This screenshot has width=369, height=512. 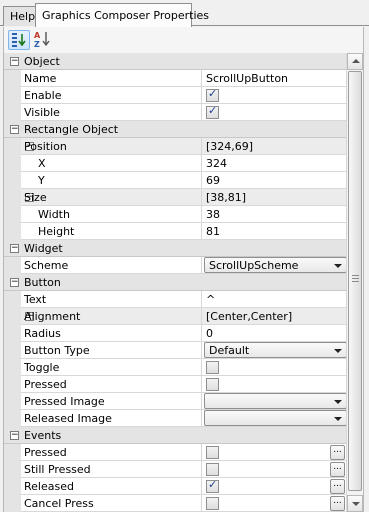 I want to click on property-label: Cancel Press, so click(x=59, y=503).